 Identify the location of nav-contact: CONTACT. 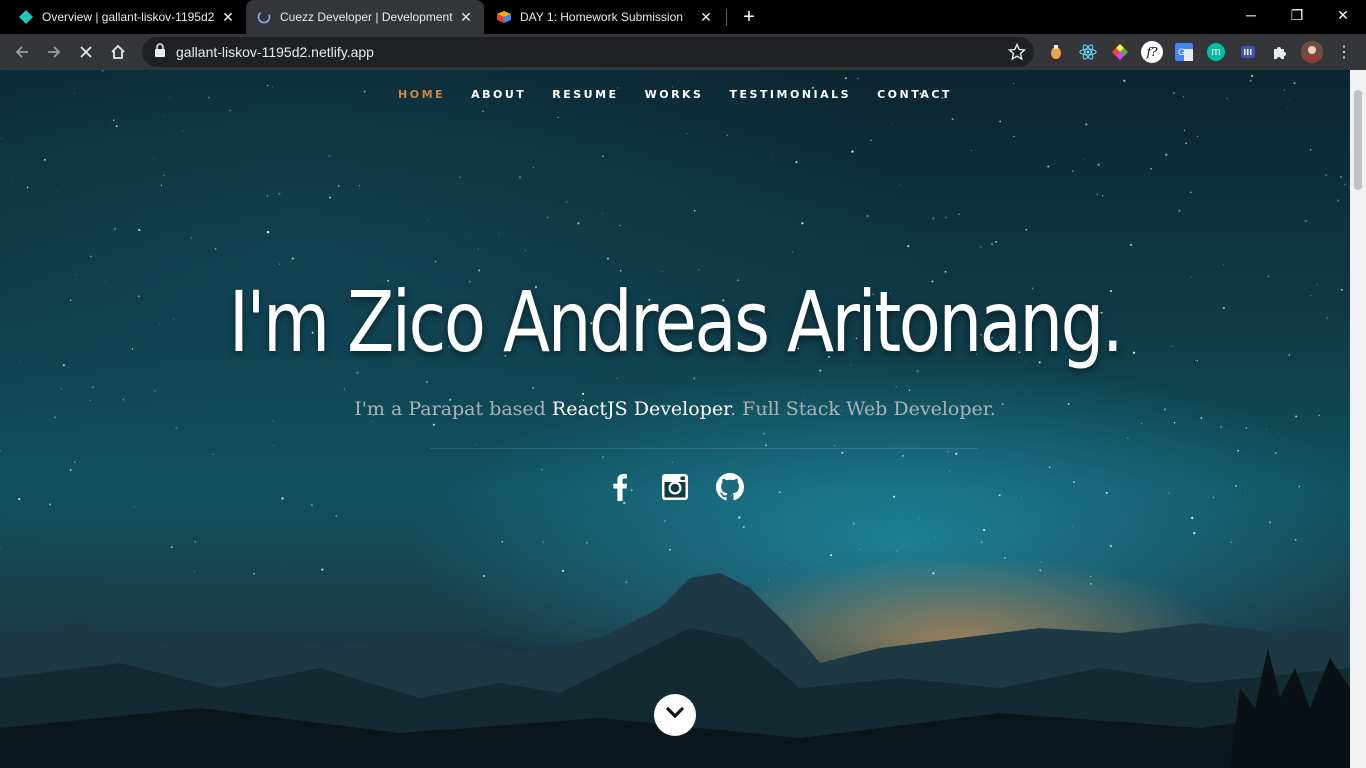
(914, 94).